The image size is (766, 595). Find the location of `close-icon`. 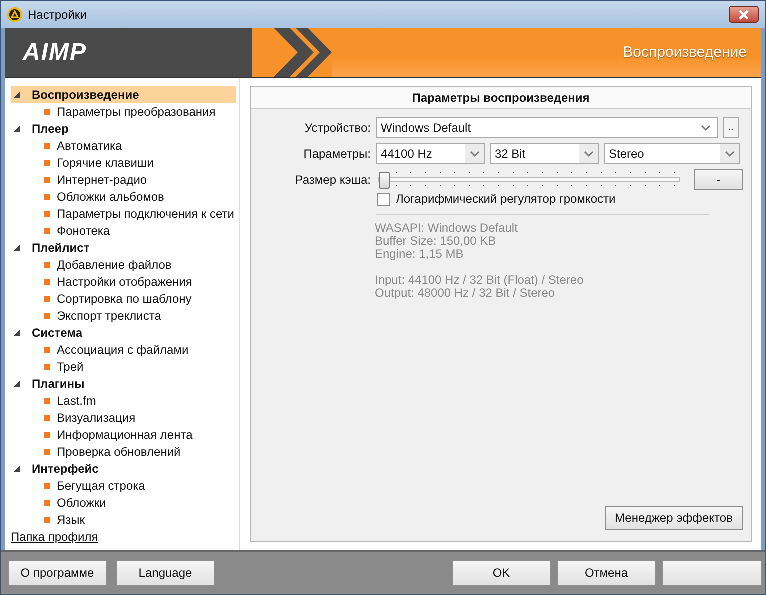

close-icon is located at coordinates (744, 15).